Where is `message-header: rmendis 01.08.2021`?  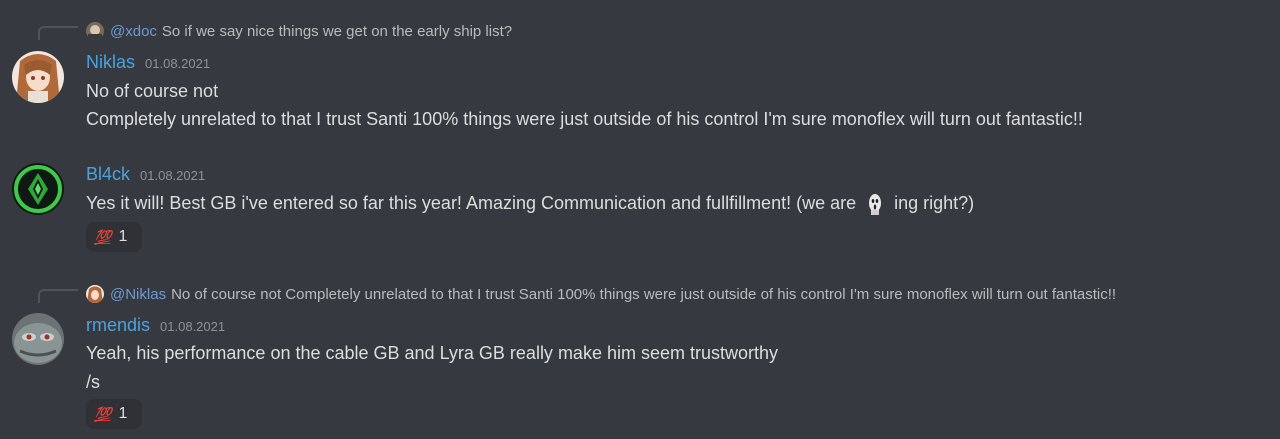 message-header: rmendis 01.08.2021 is located at coordinates (155, 325).